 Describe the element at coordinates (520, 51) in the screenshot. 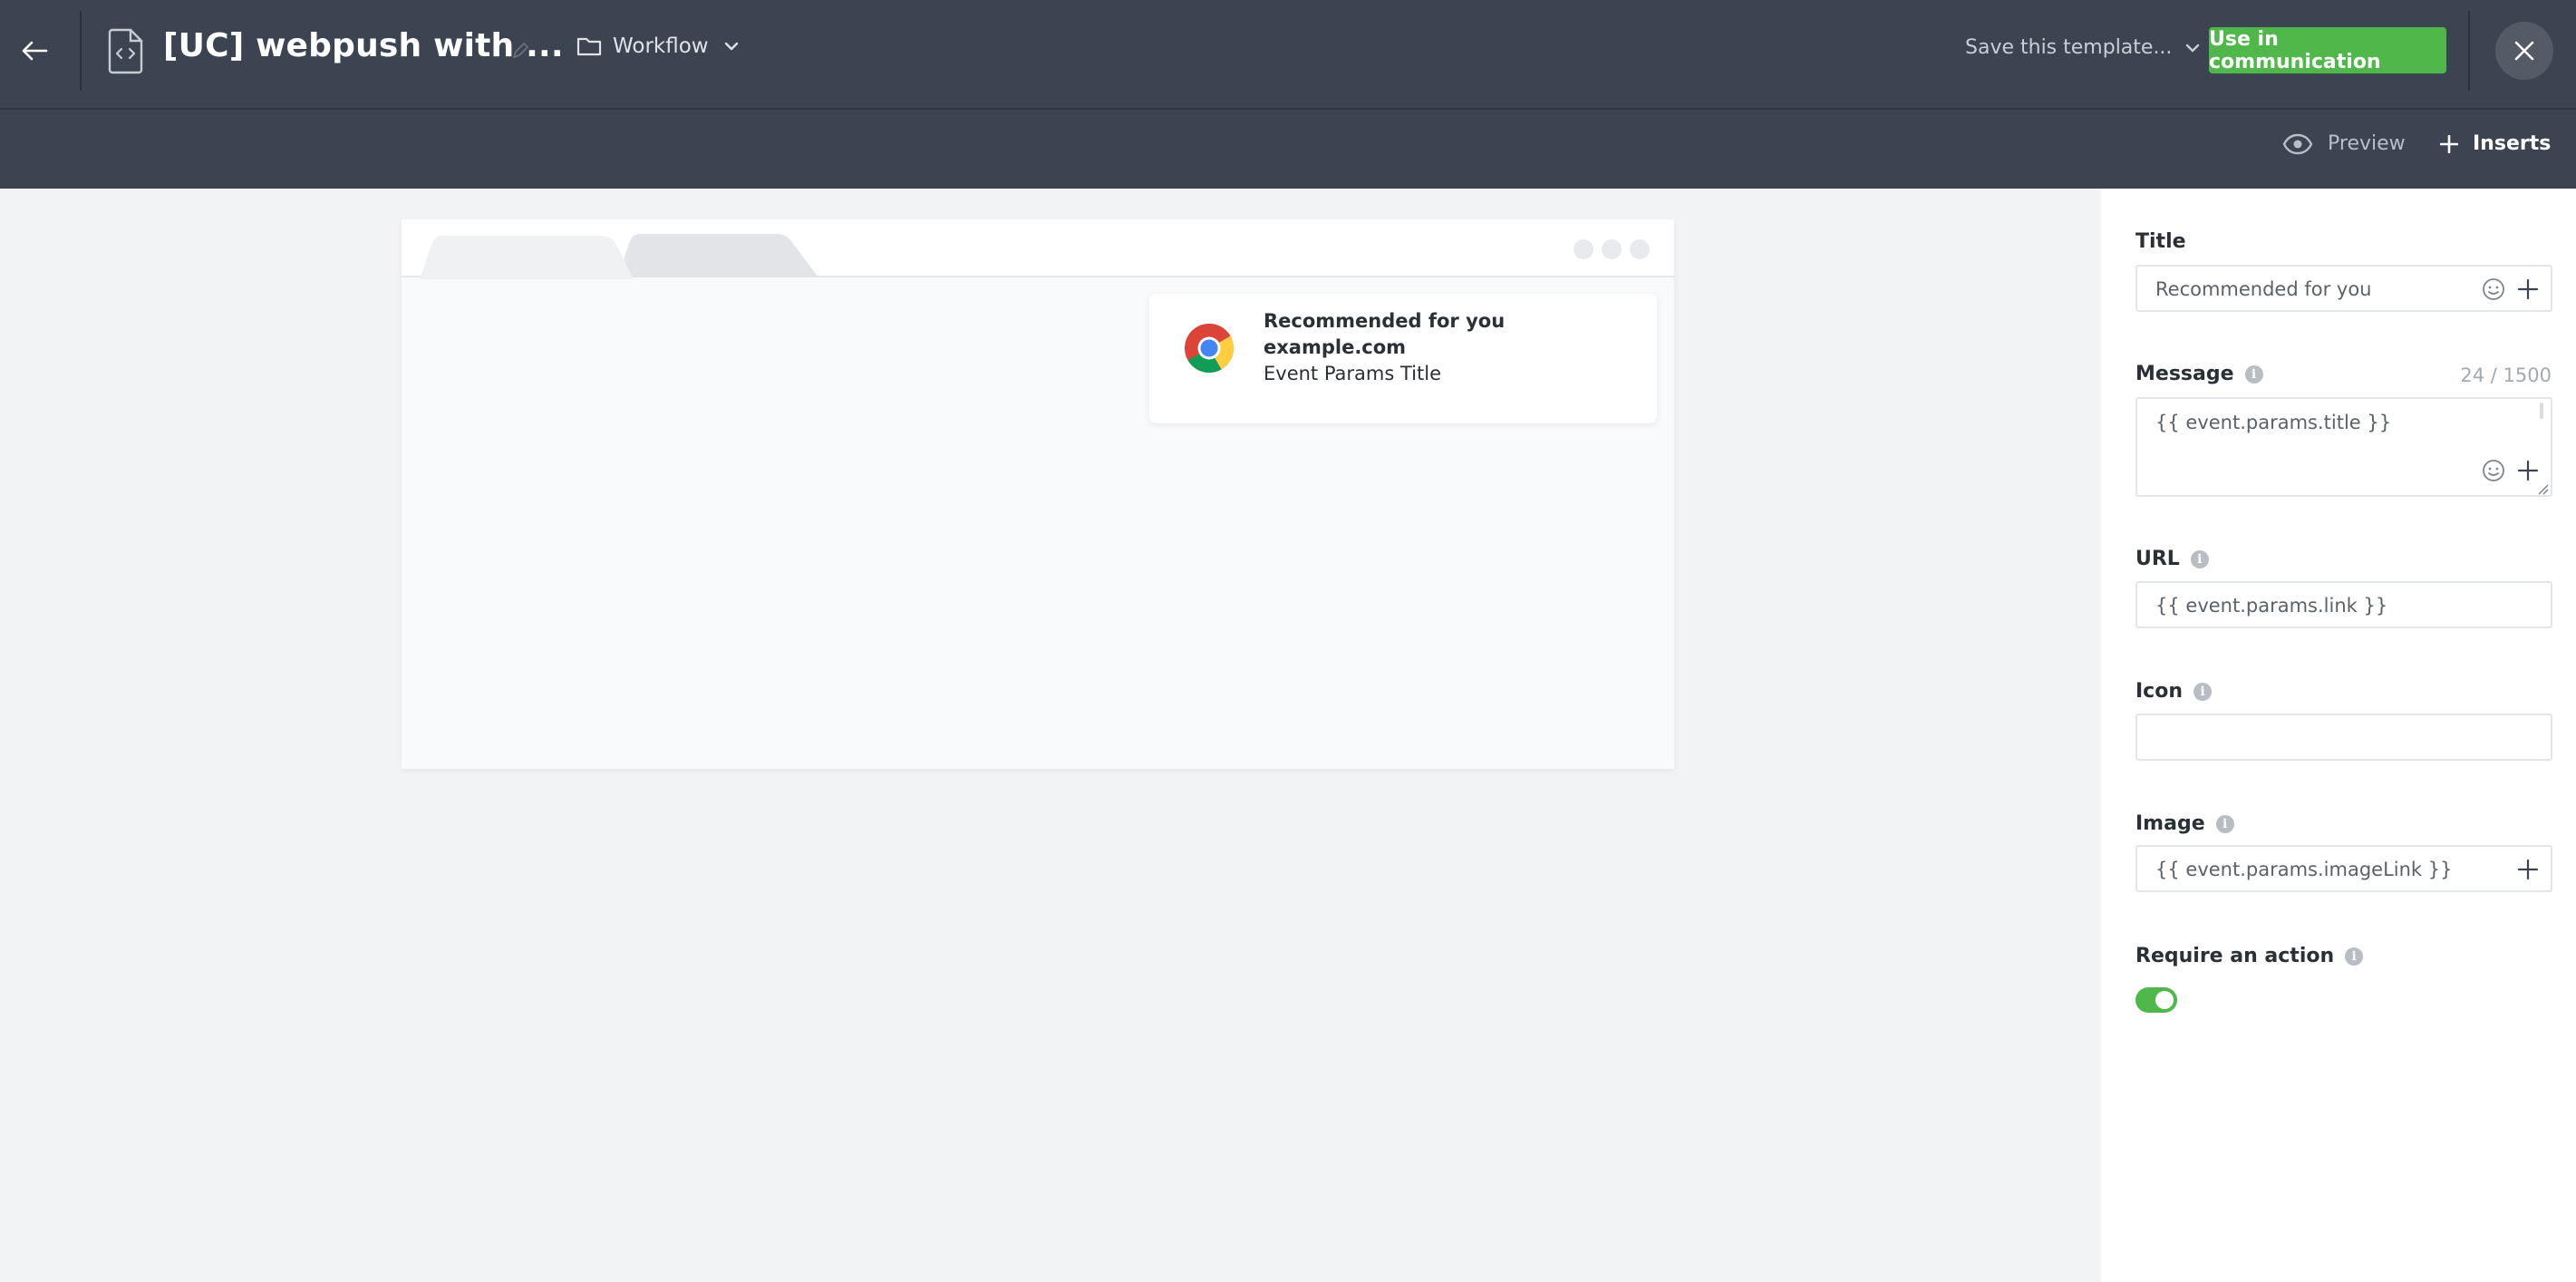

I see `pencil-icon` at that location.